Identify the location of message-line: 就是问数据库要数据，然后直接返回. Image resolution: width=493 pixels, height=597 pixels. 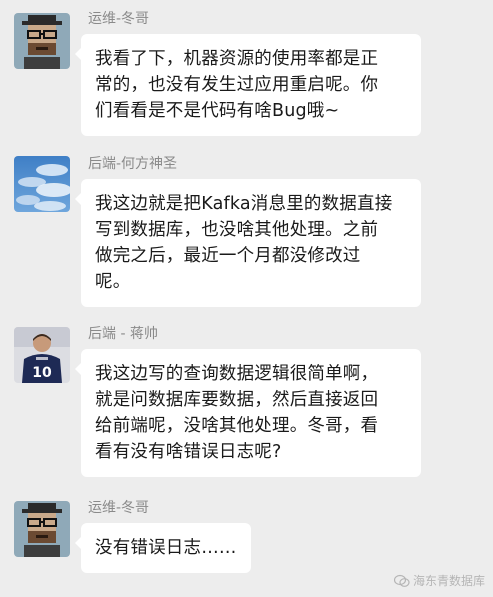
(237, 400).